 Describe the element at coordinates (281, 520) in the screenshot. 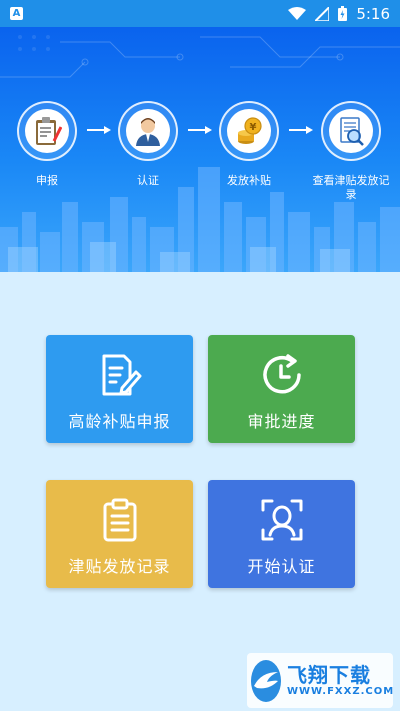

I see `face-scan-icon` at that location.